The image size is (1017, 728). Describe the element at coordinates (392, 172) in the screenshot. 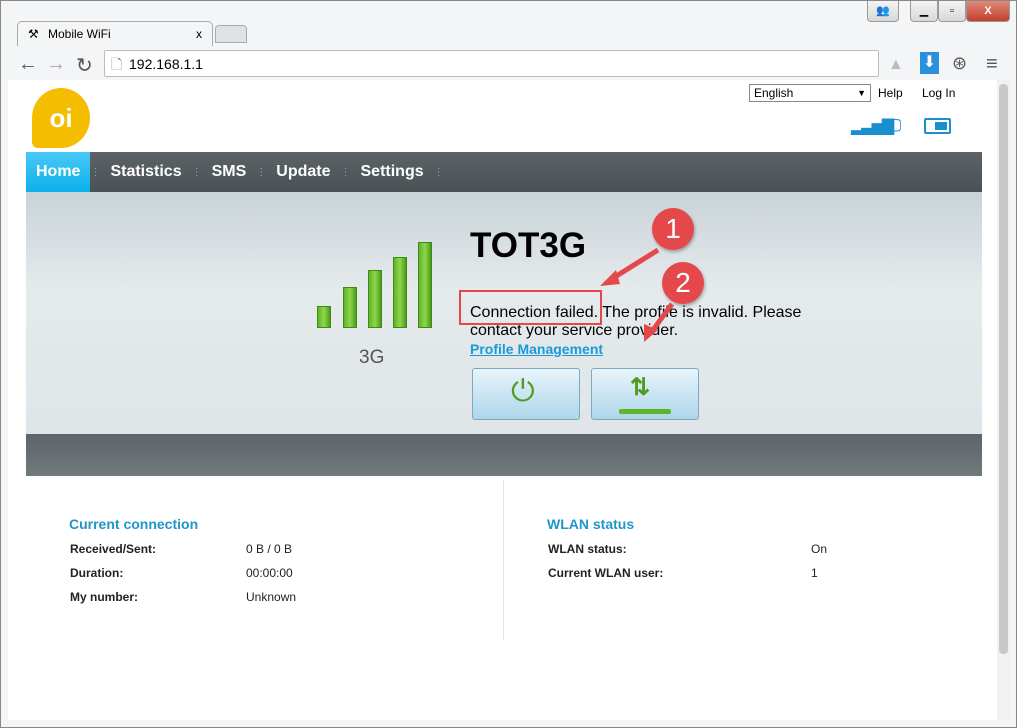

I see `nav-settings: Settings` at that location.